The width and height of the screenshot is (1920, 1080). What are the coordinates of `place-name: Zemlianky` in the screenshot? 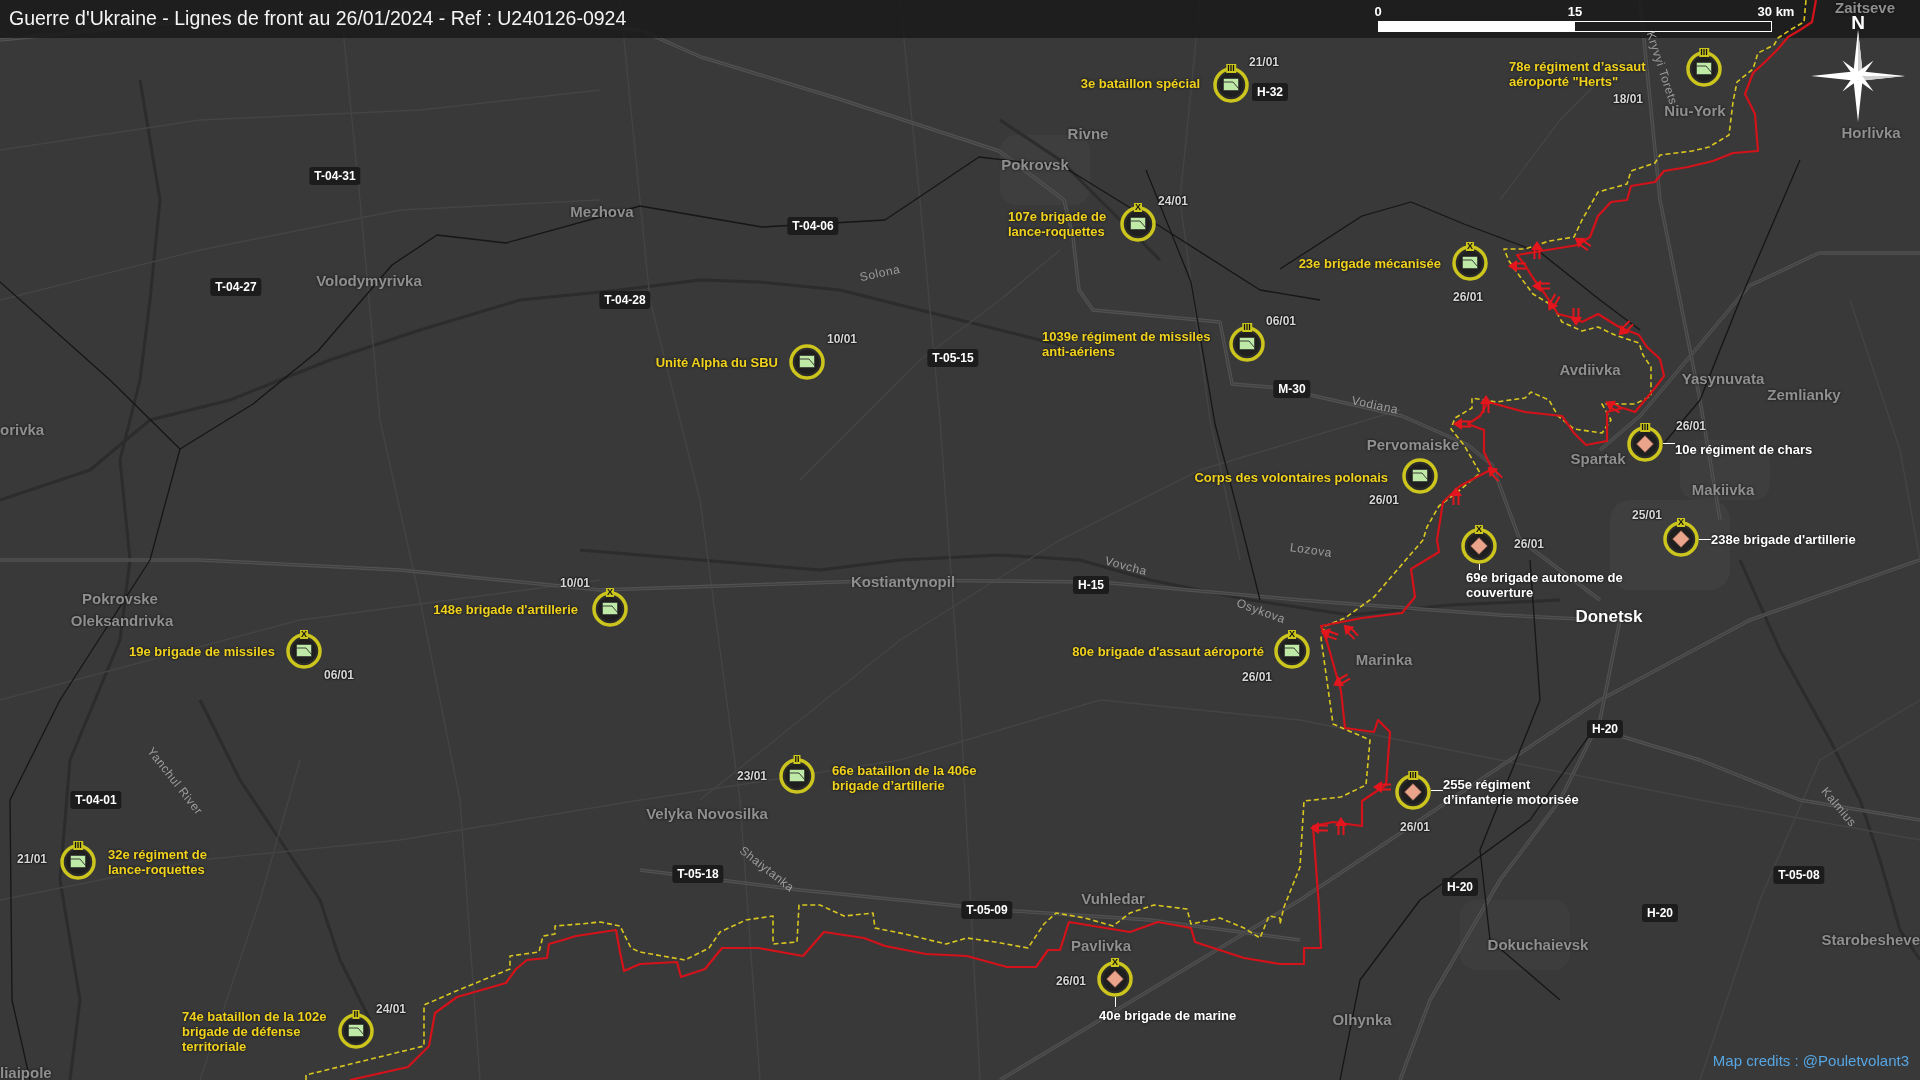 It's located at (1804, 394).